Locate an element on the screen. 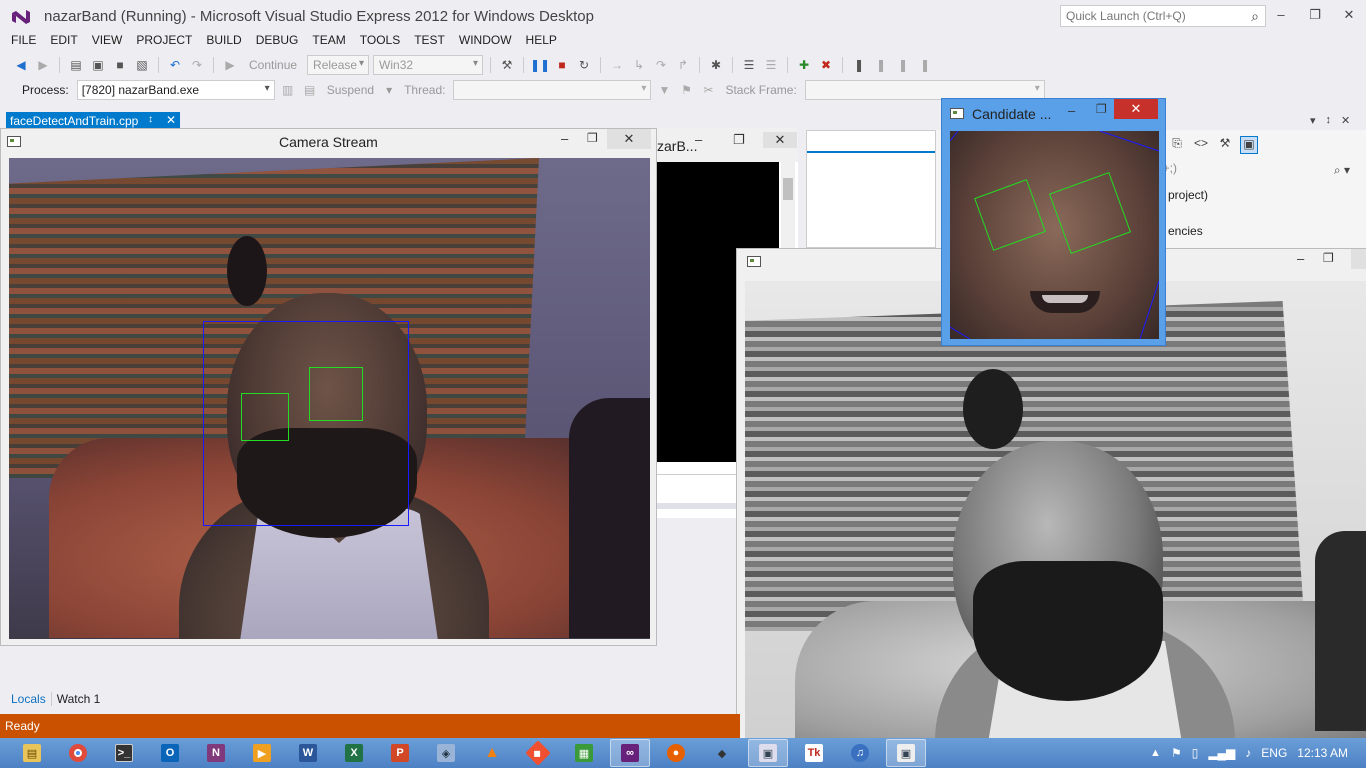 This screenshot has height=768, width=1366. pin-pane-icon: ↕ is located at coordinates (1329, 120).